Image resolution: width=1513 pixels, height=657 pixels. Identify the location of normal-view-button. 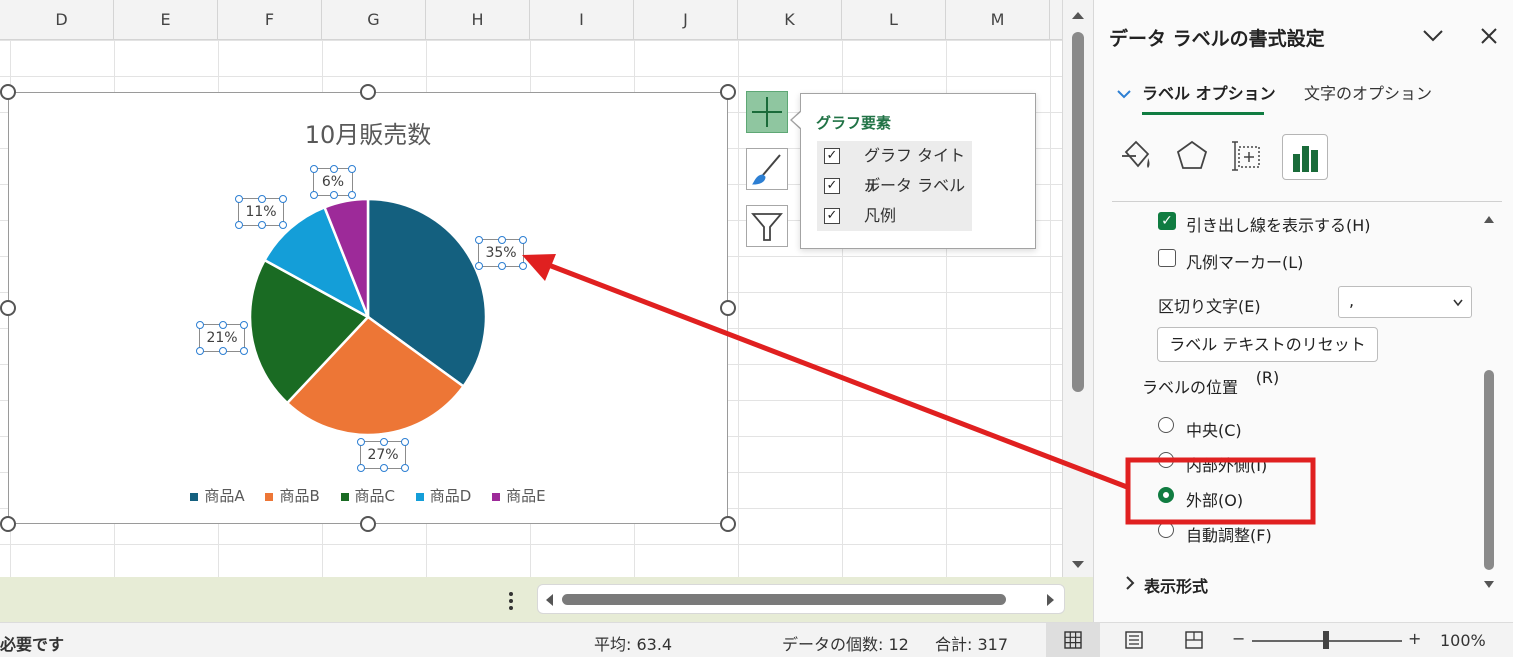
(1073, 640).